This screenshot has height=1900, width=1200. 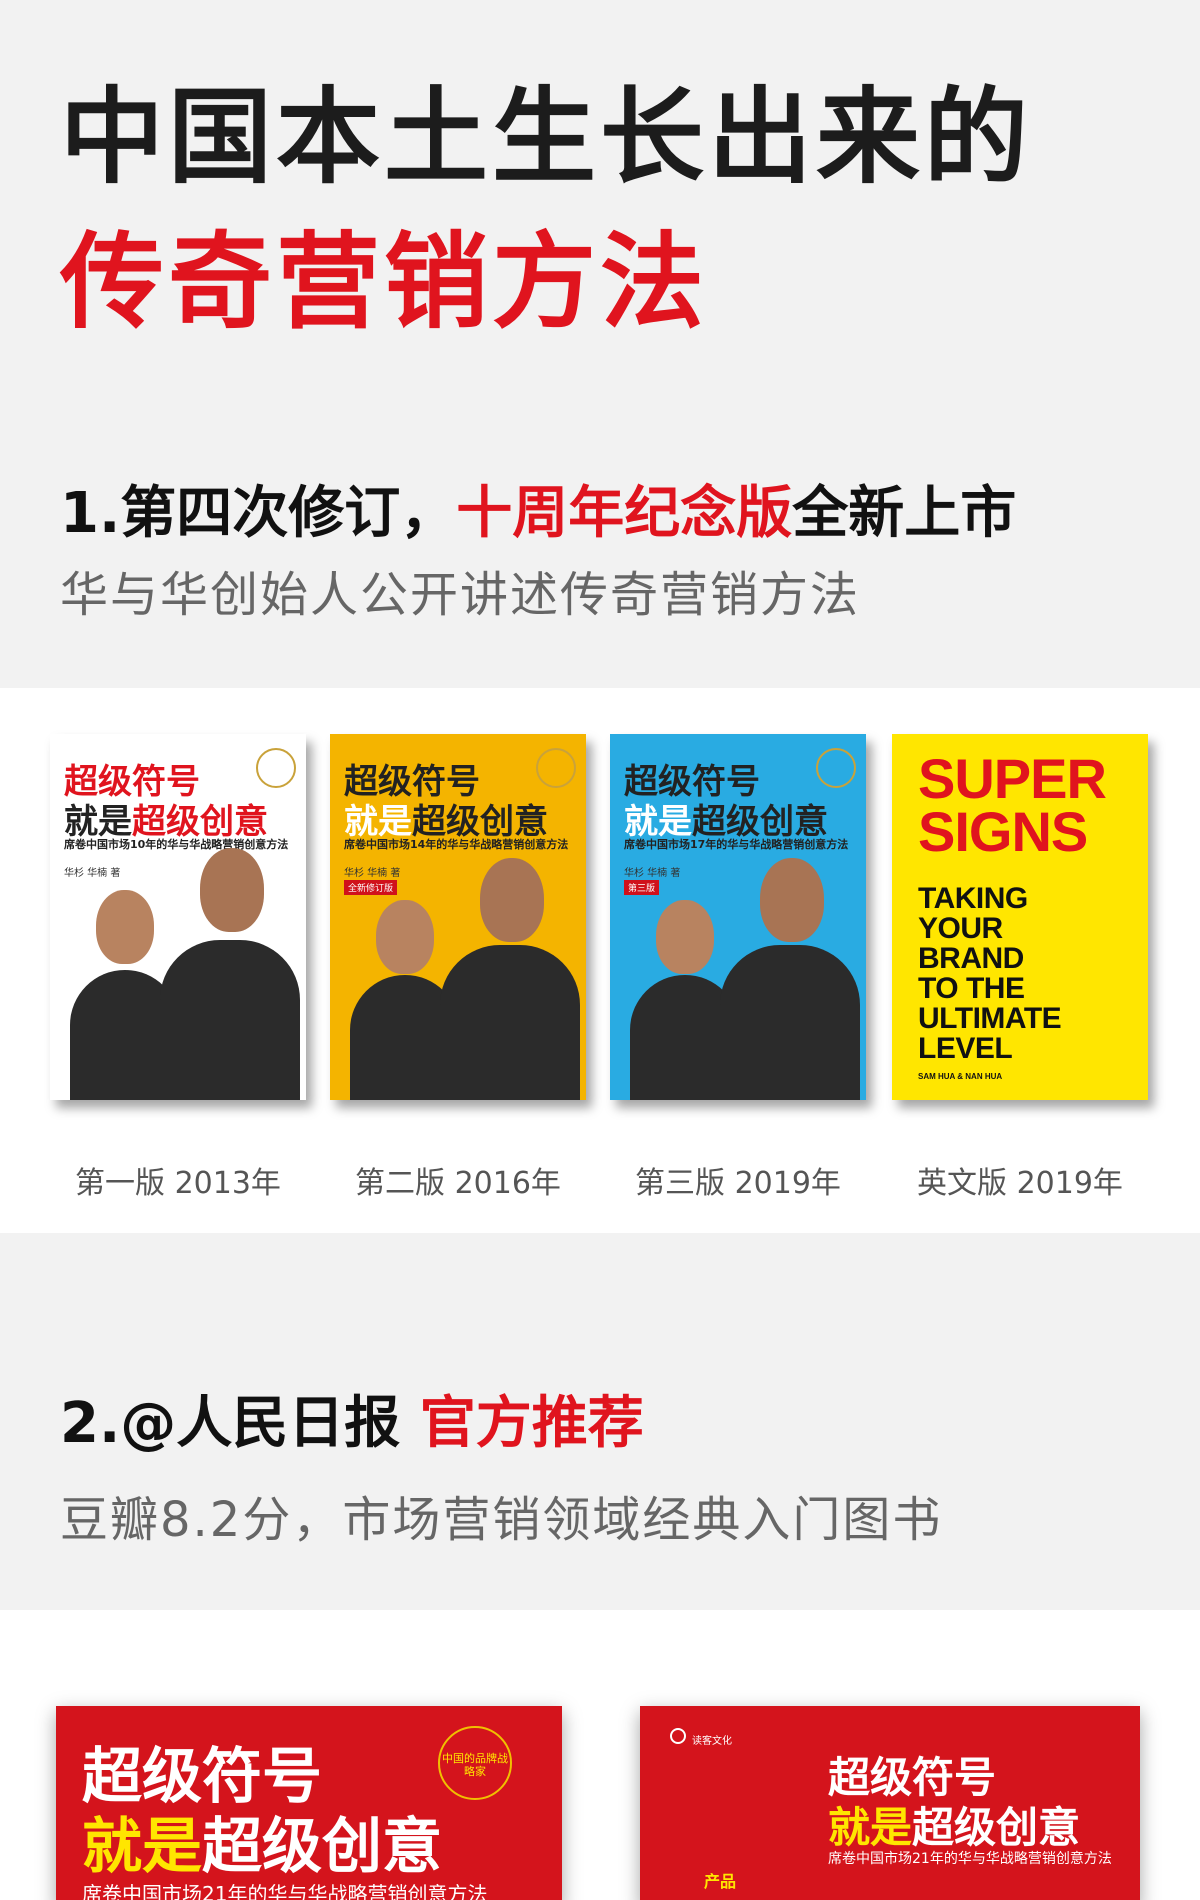 What do you see at coordinates (240, 1423) in the screenshot?
I see `section2-heading-prefix: 2.@人民日报` at bounding box center [240, 1423].